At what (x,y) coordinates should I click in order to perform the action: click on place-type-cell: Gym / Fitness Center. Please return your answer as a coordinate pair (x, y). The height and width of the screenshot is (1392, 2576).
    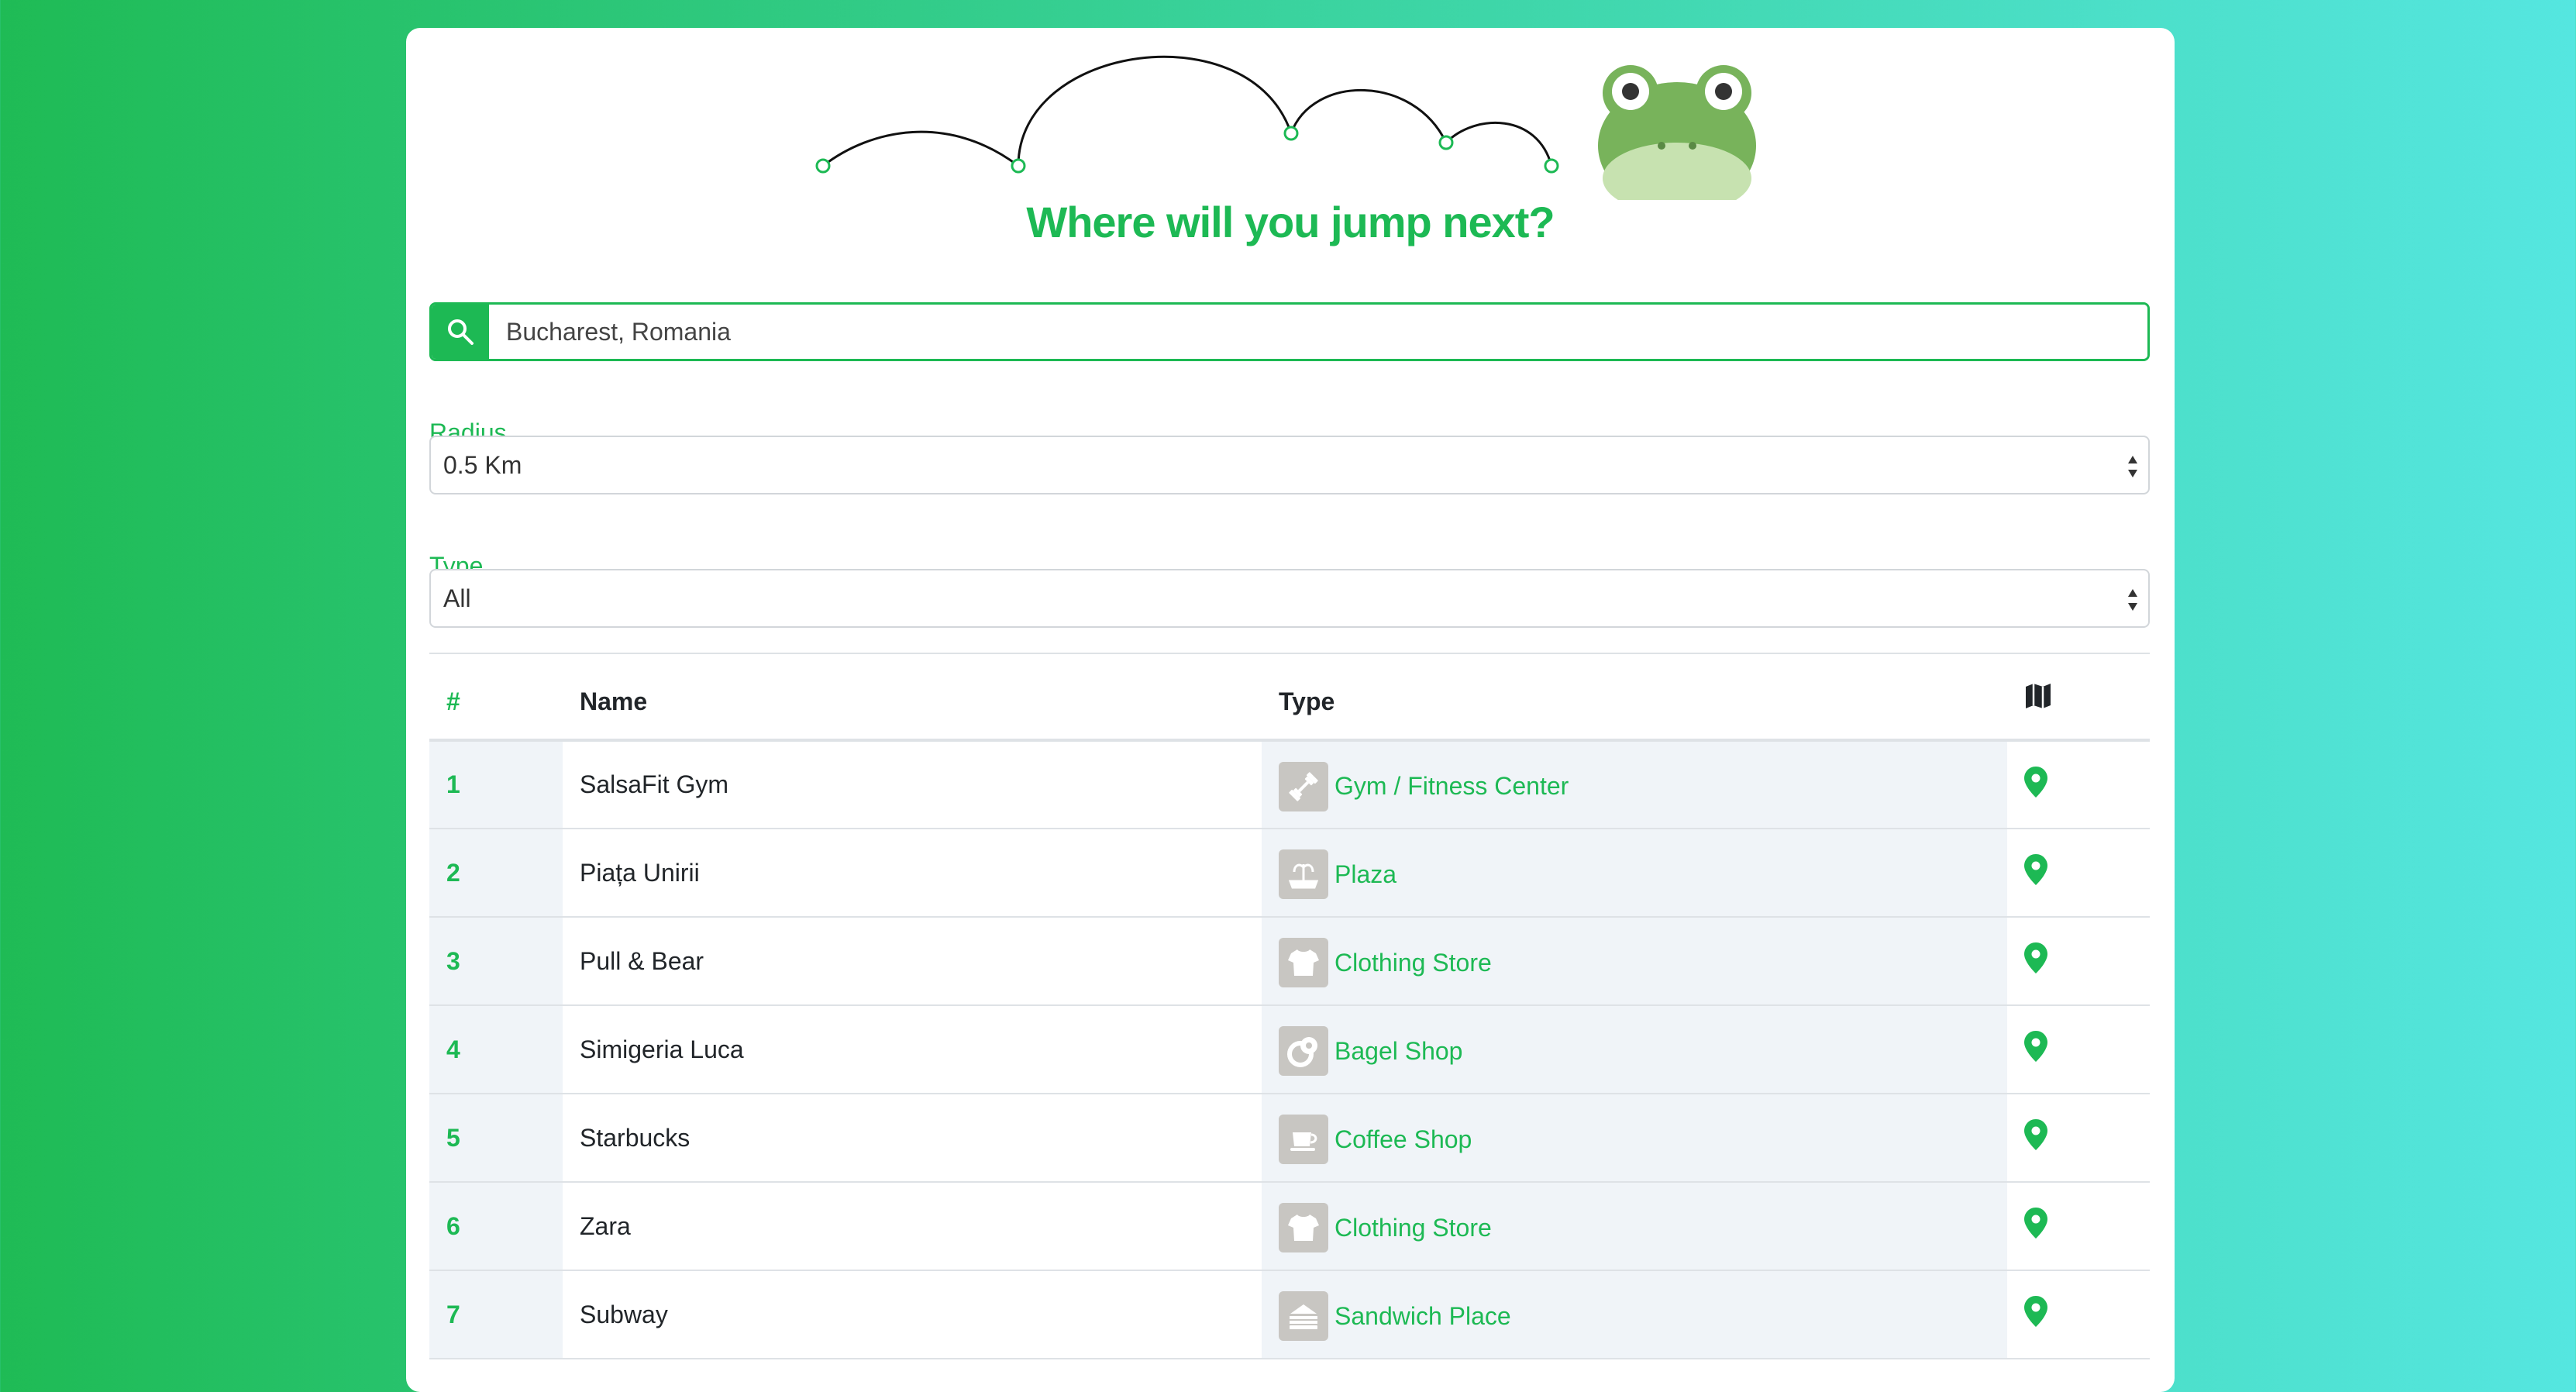
    Looking at the image, I should click on (1634, 784).